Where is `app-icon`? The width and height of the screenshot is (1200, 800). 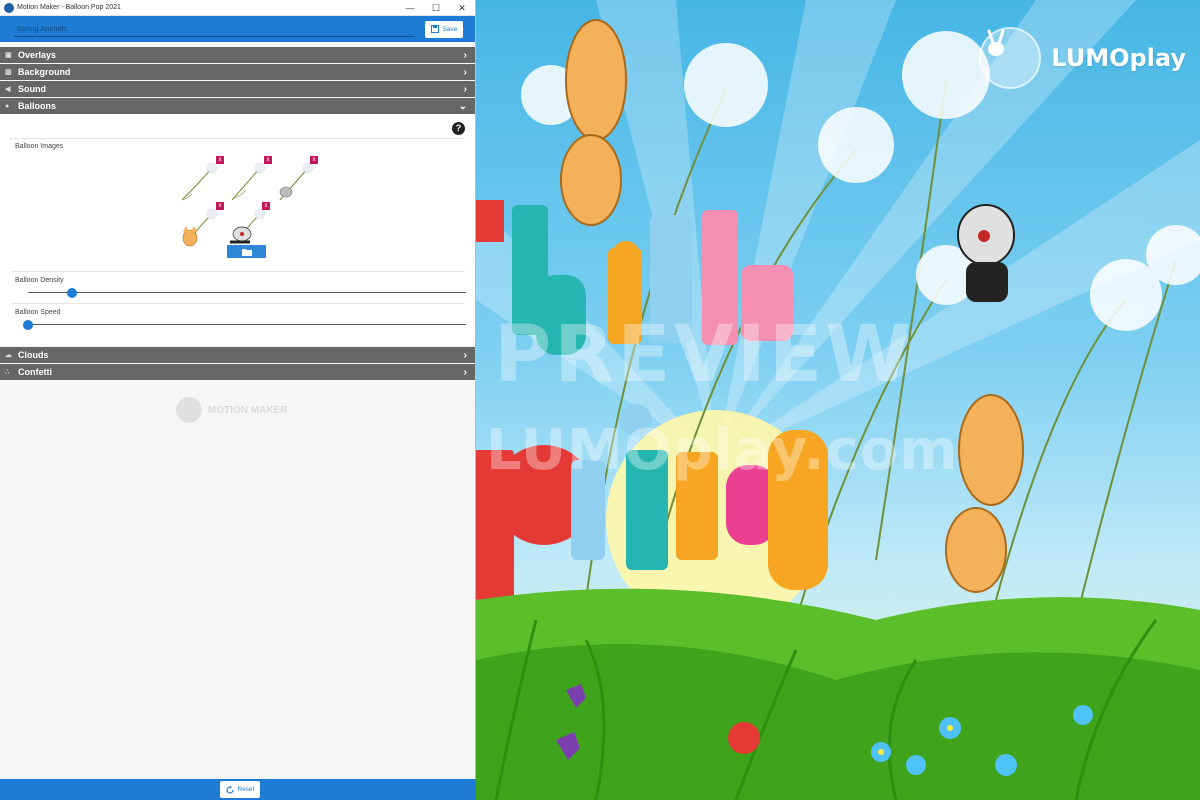 app-icon is located at coordinates (9, 7).